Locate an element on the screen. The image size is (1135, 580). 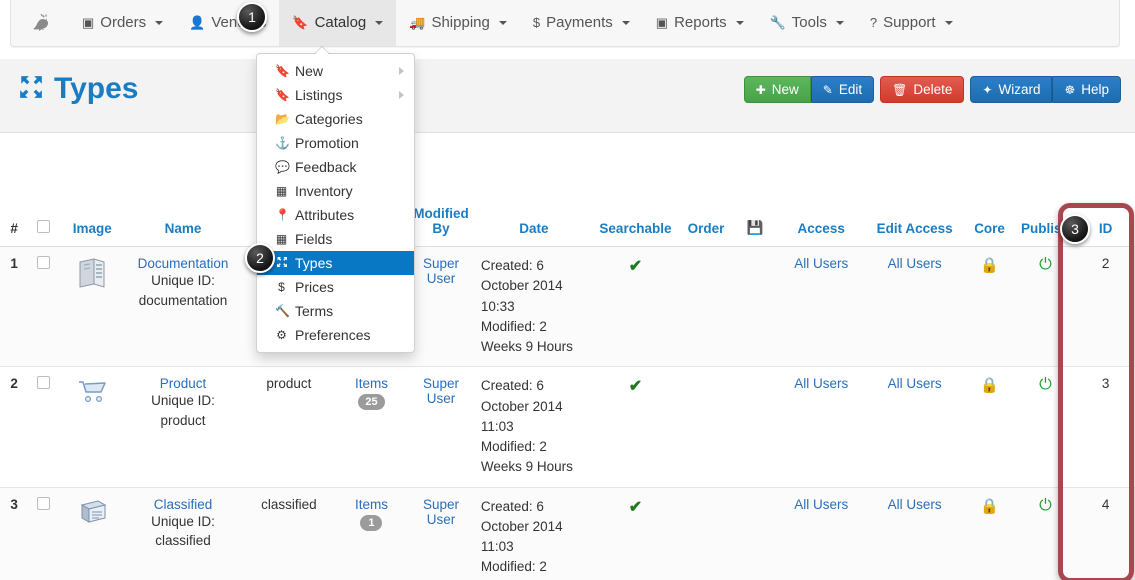
edit-button: ✎ Edit is located at coordinates (842, 89).